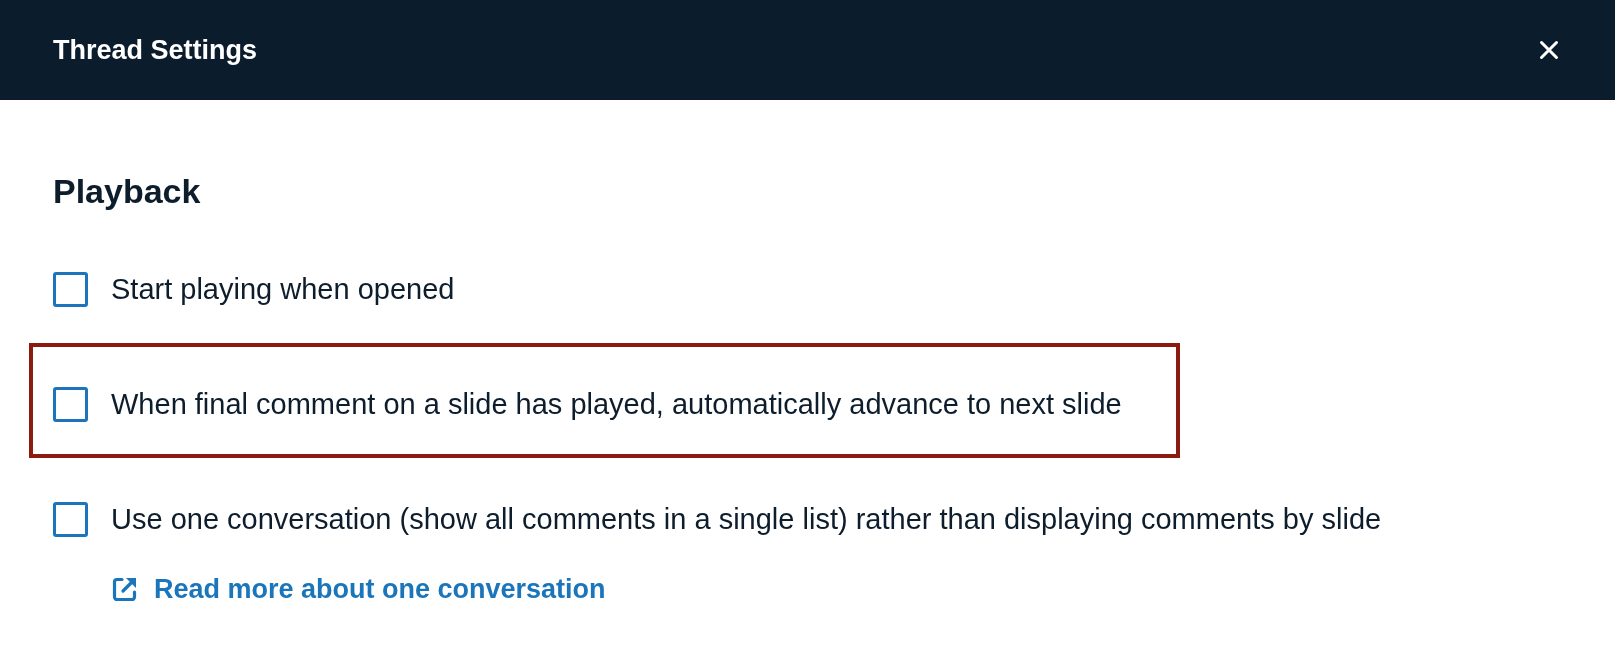  I want to click on option-label: Start playing when opened, so click(283, 289).